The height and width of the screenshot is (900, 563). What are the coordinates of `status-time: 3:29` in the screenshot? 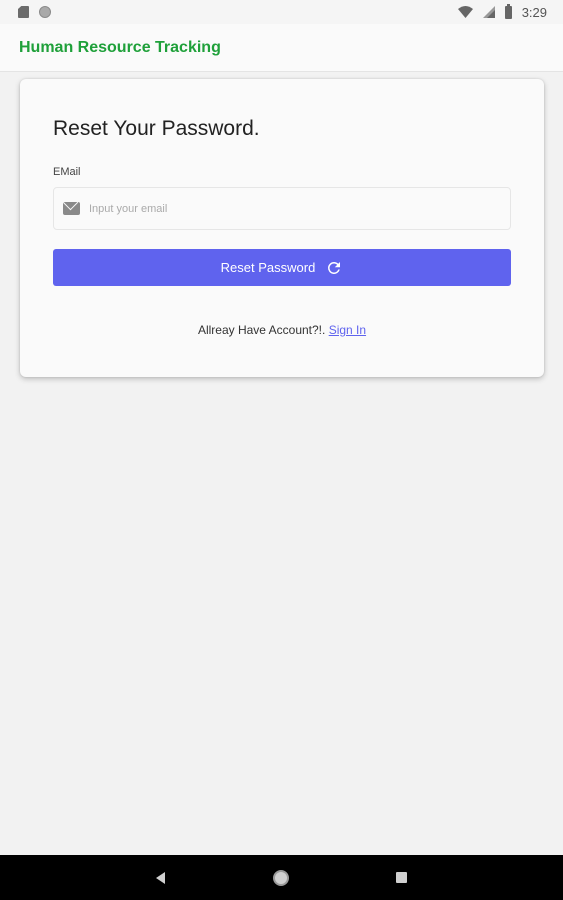 It's located at (534, 12).